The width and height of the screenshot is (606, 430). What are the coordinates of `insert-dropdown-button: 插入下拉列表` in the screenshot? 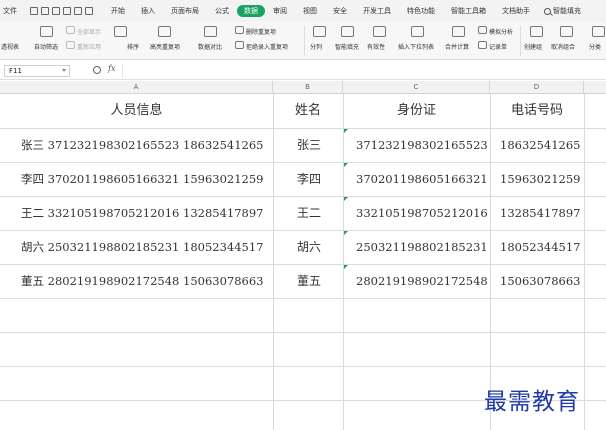 It's located at (416, 46).